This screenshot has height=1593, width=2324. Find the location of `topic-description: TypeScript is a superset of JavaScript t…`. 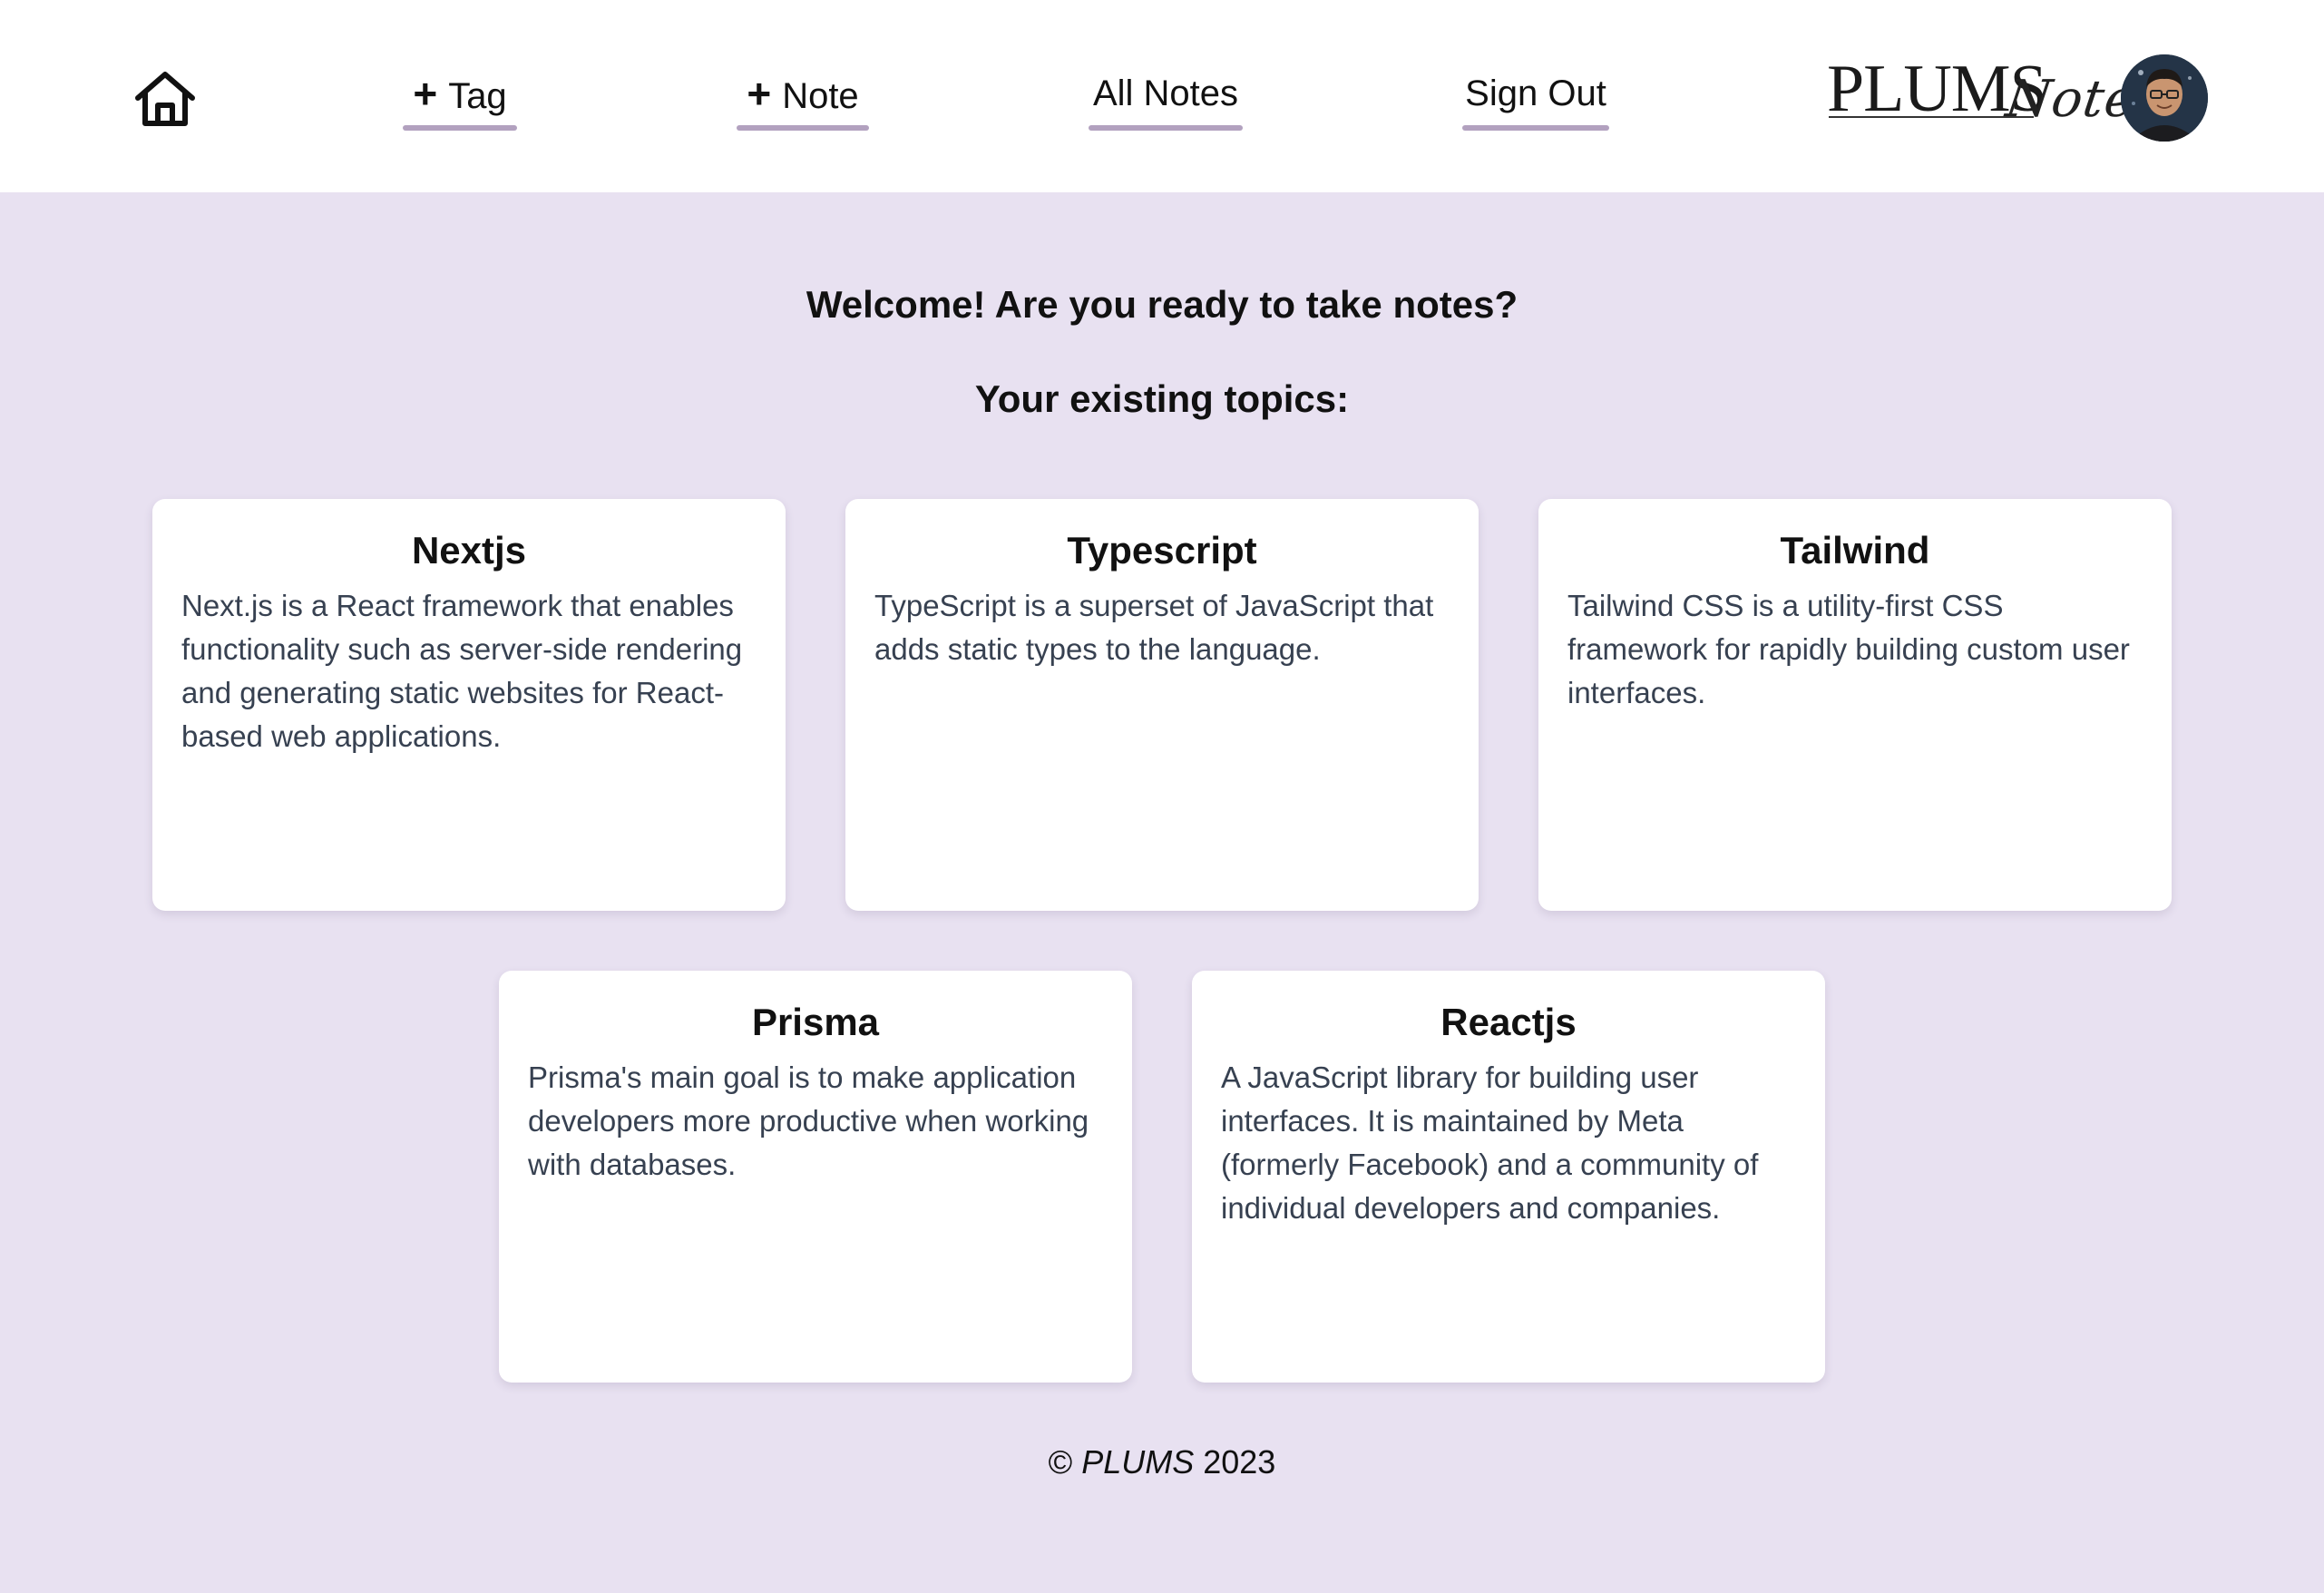

topic-description: TypeScript is a superset of JavaScript t… is located at coordinates (1154, 627).